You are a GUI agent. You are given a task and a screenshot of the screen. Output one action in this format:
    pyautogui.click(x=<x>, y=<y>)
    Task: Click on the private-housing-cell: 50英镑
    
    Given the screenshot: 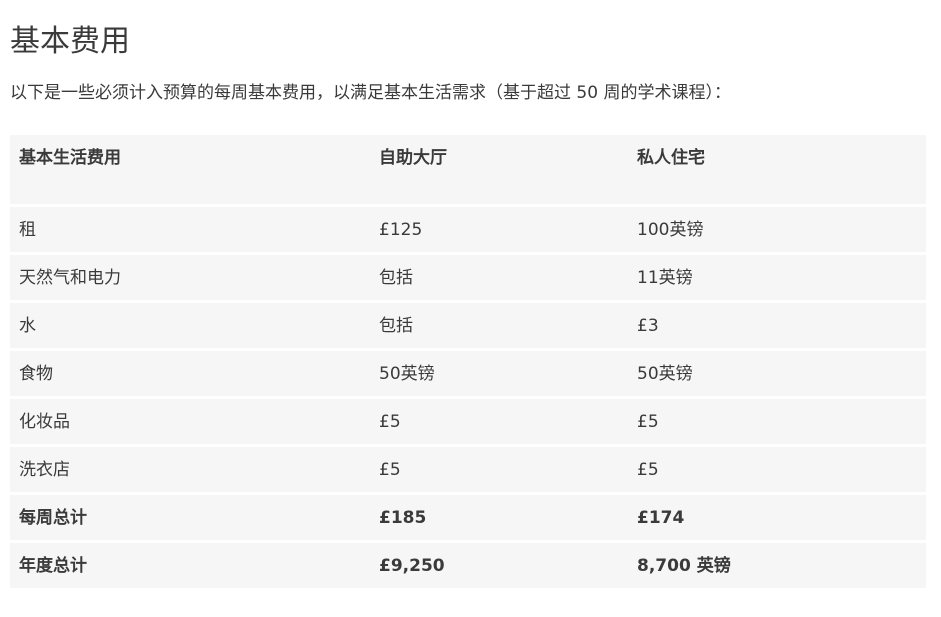 What is the action you would take?
    pyautogui.click(x=777, y=373)
    